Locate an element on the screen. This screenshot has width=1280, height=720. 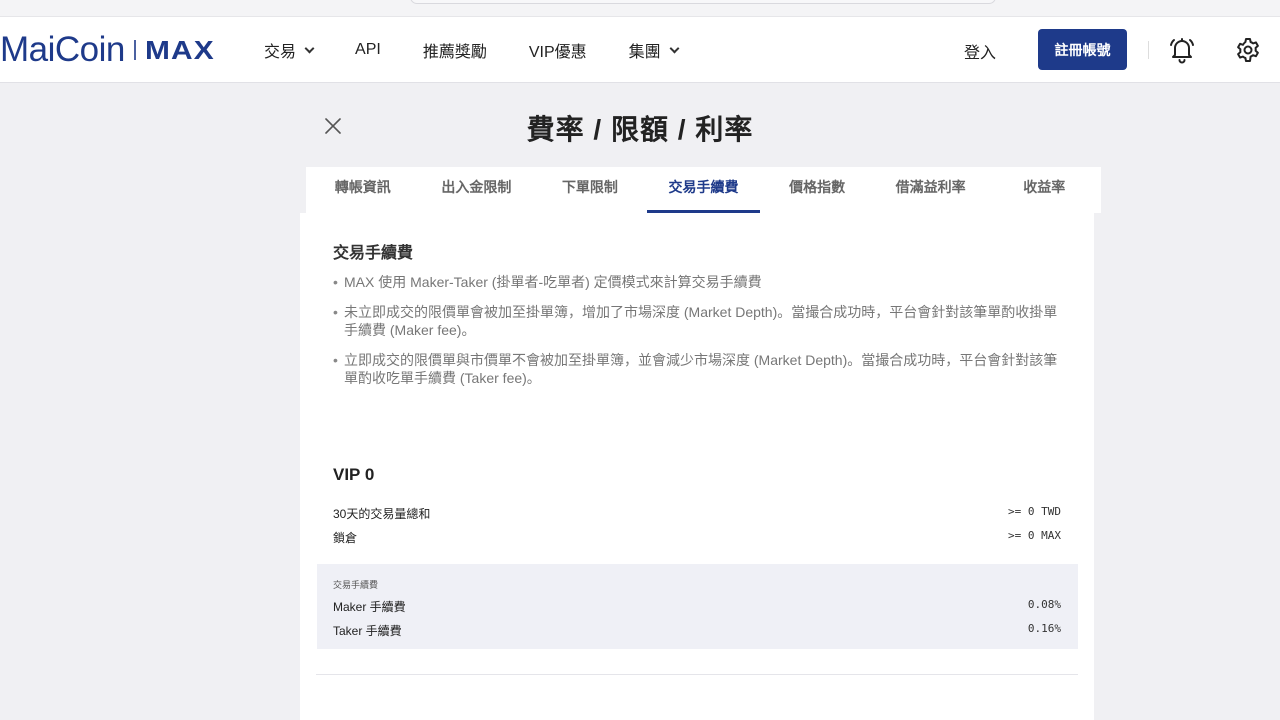
nav-item-label: 推薦獎勵 is located at coordinates (454, 52).